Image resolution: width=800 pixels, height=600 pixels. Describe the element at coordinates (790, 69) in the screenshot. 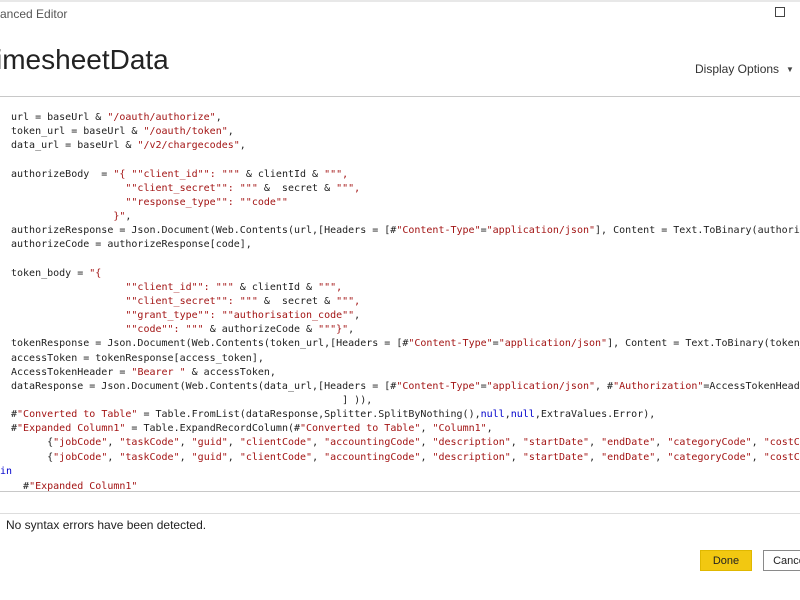

I see `chevron-down-icon: ▼` at that location.